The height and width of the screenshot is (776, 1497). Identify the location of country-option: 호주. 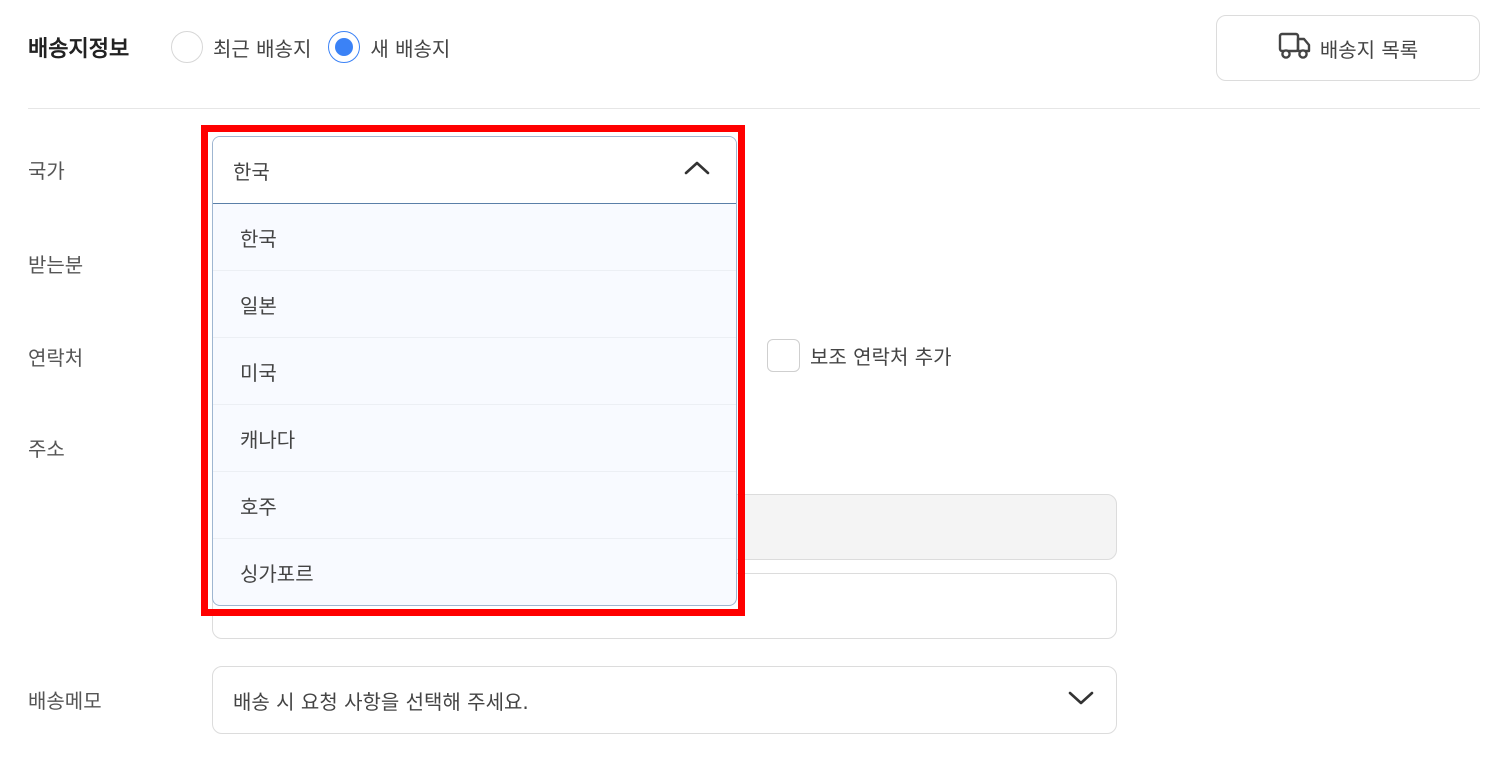
(474, 505).